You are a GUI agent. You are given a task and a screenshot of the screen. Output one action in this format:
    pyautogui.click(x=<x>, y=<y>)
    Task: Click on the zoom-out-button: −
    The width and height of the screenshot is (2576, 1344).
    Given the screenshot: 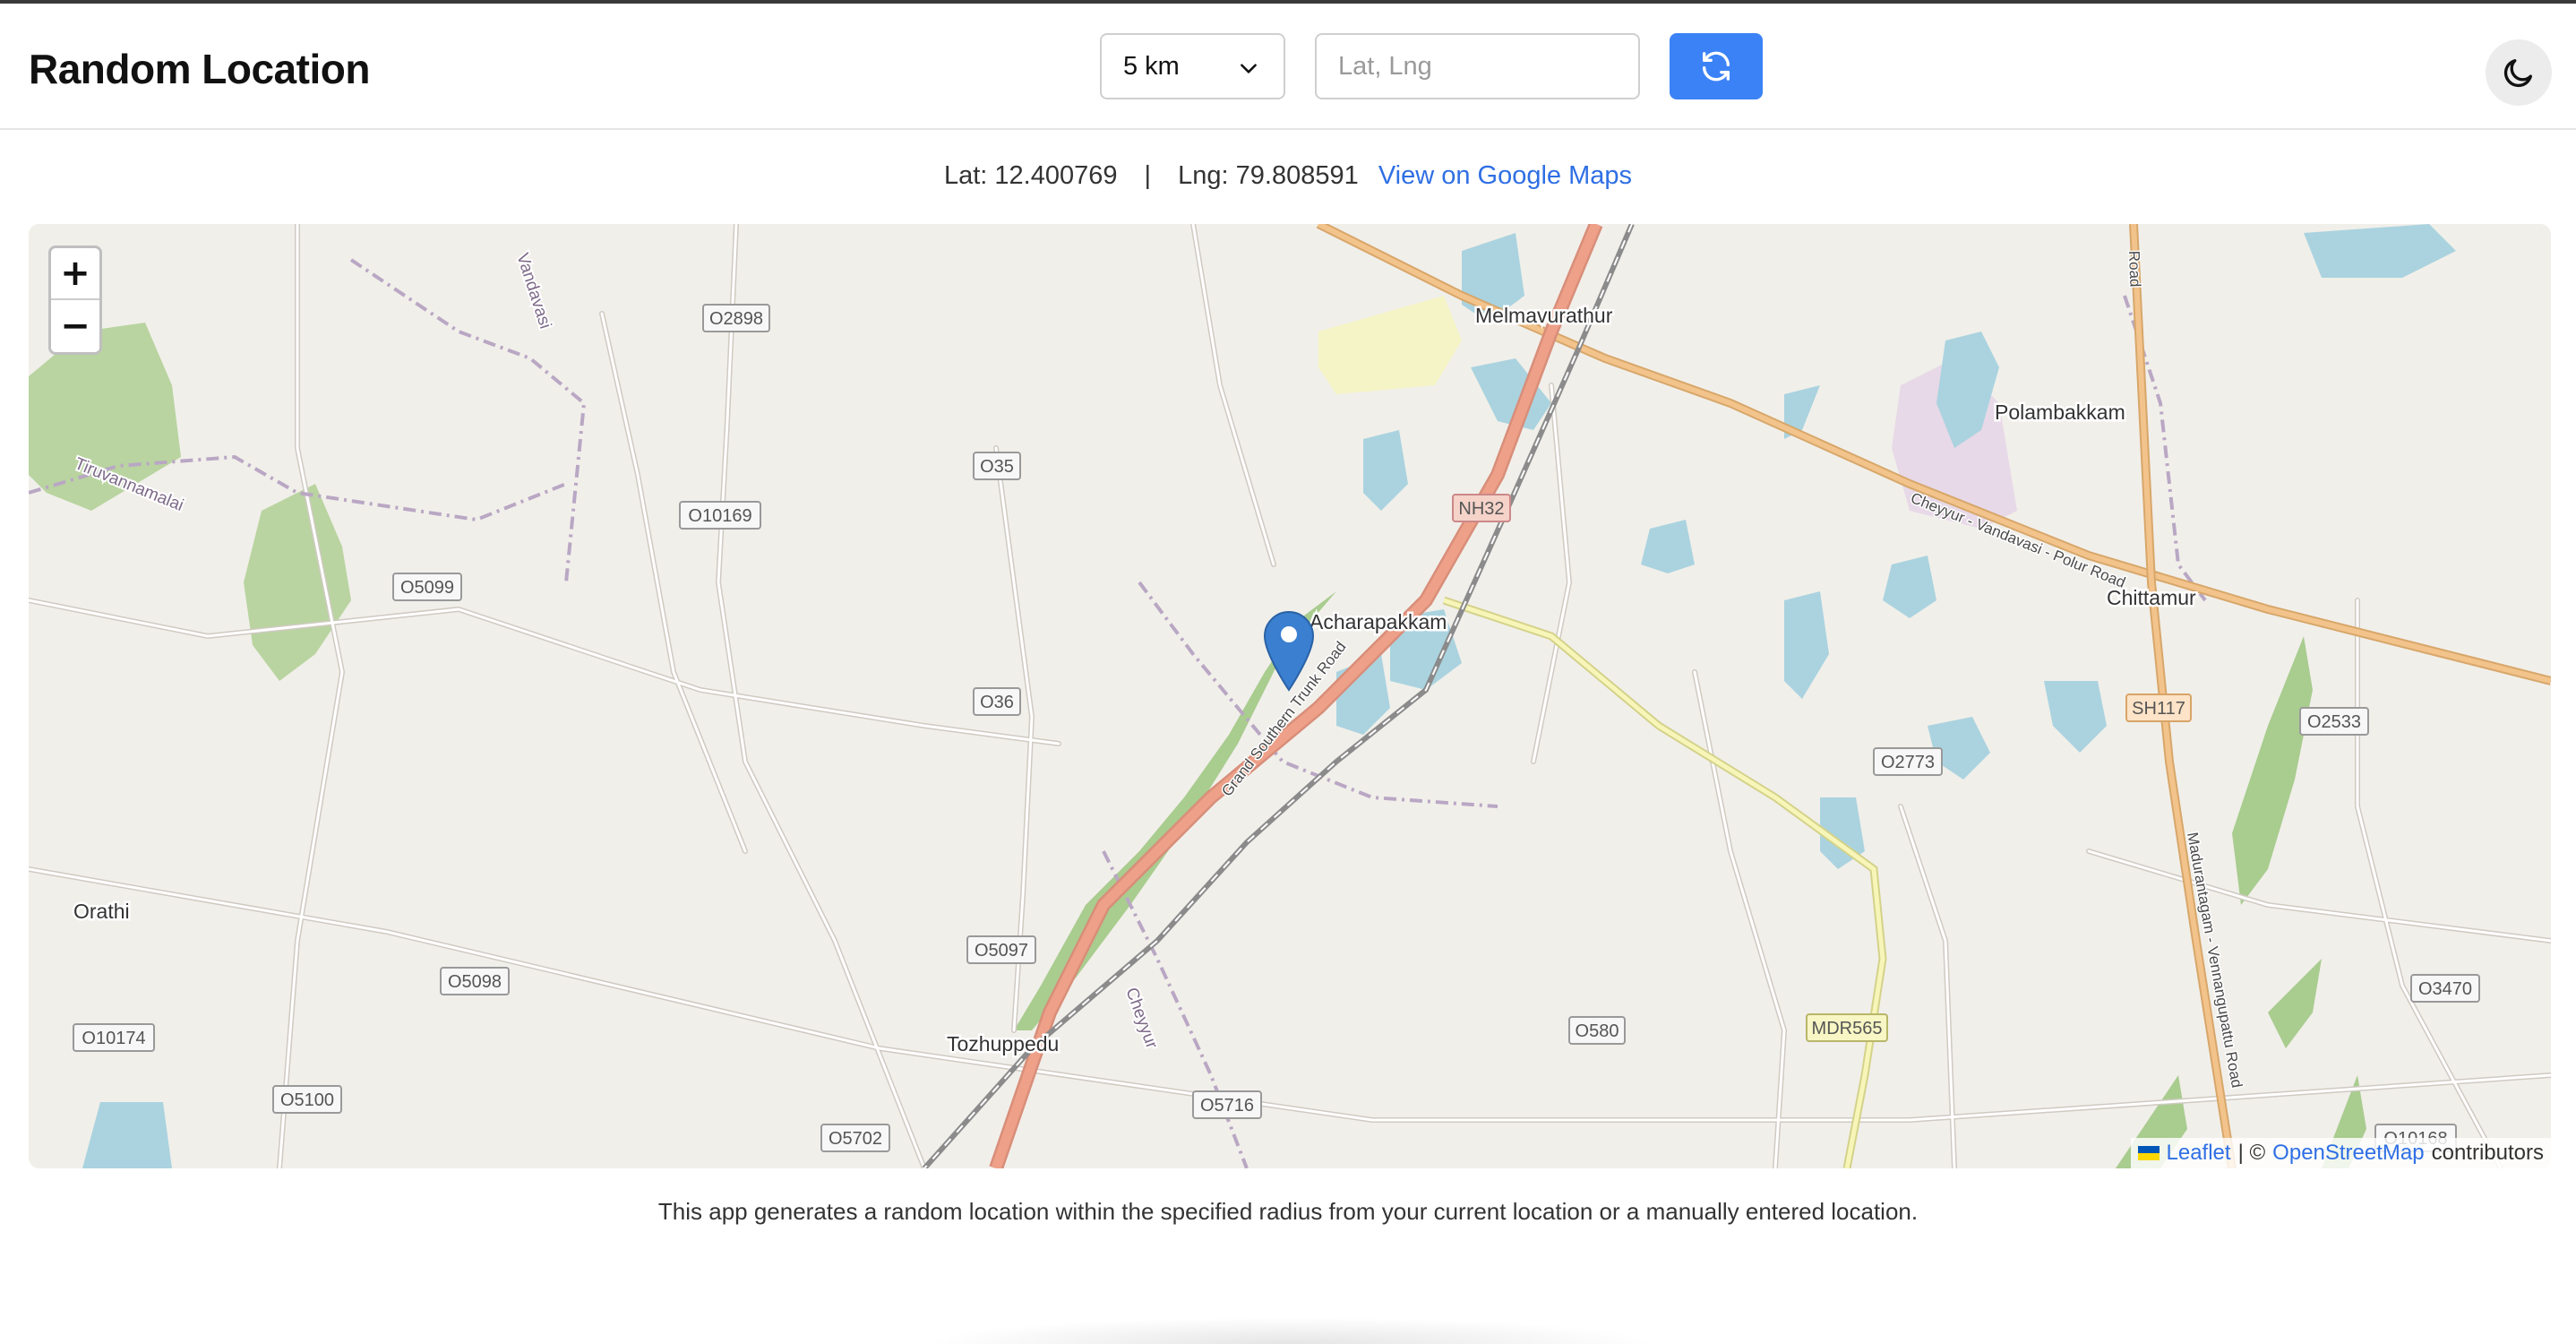 What is the action you would take?
    pyautogui.click(x=75, y=326)
    